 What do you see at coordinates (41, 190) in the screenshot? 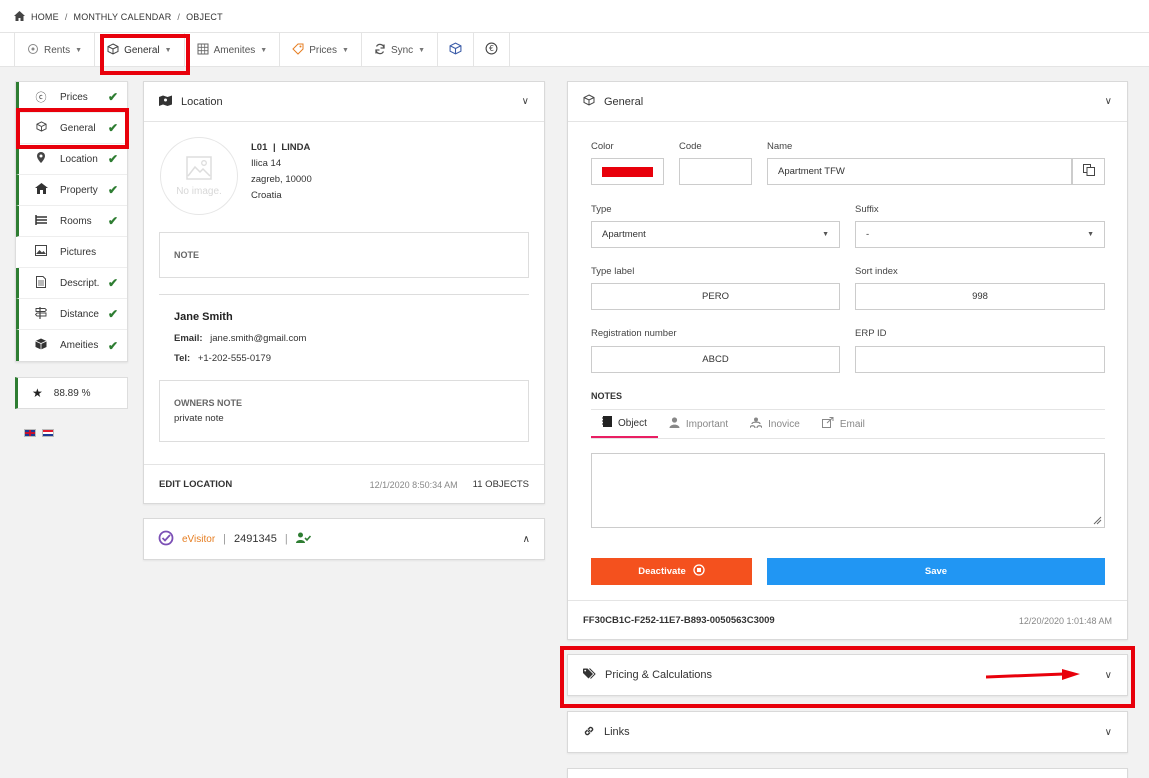
I see `house-icon` at bounding box center [41, 190].